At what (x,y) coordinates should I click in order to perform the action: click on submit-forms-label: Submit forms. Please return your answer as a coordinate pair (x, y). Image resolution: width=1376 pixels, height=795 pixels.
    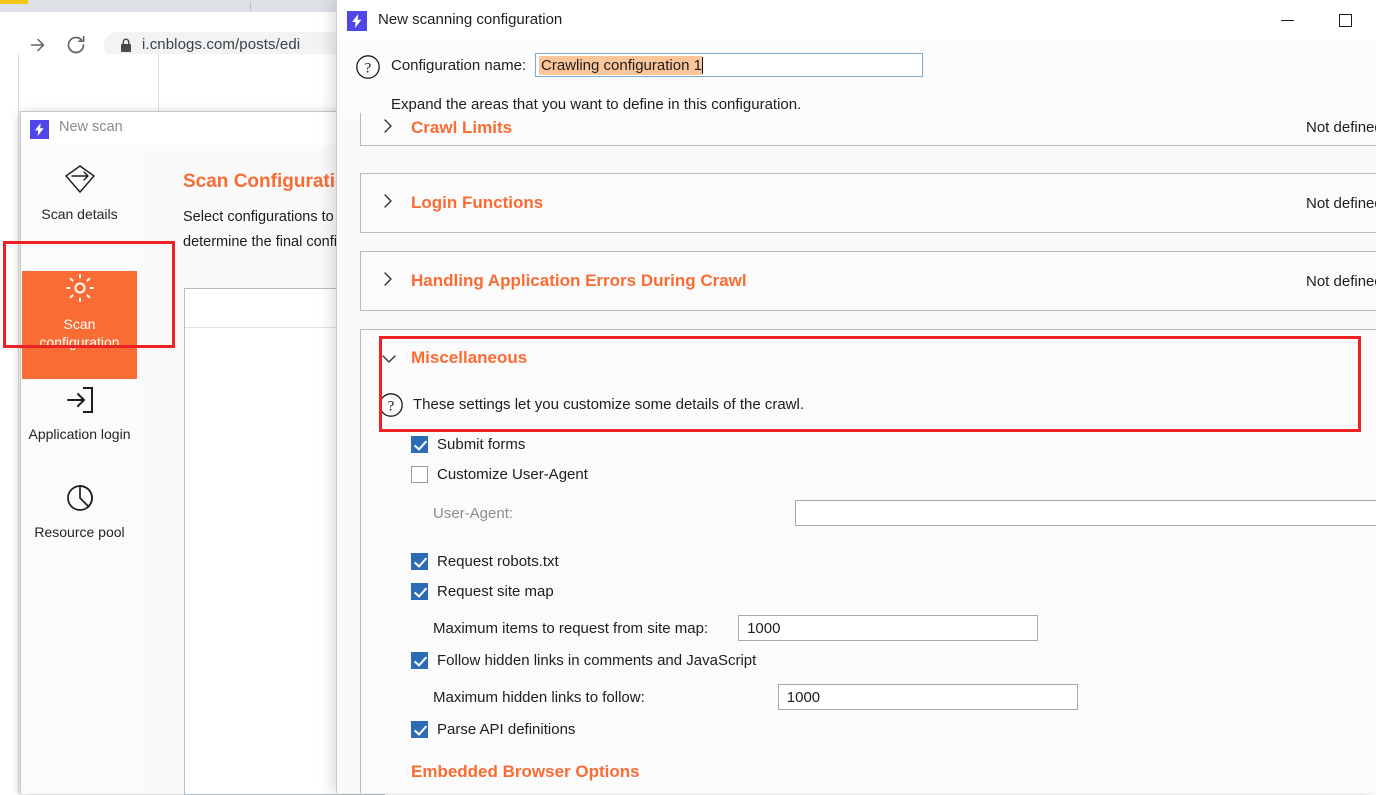
    Looking at the image, I should click on (481, 444).